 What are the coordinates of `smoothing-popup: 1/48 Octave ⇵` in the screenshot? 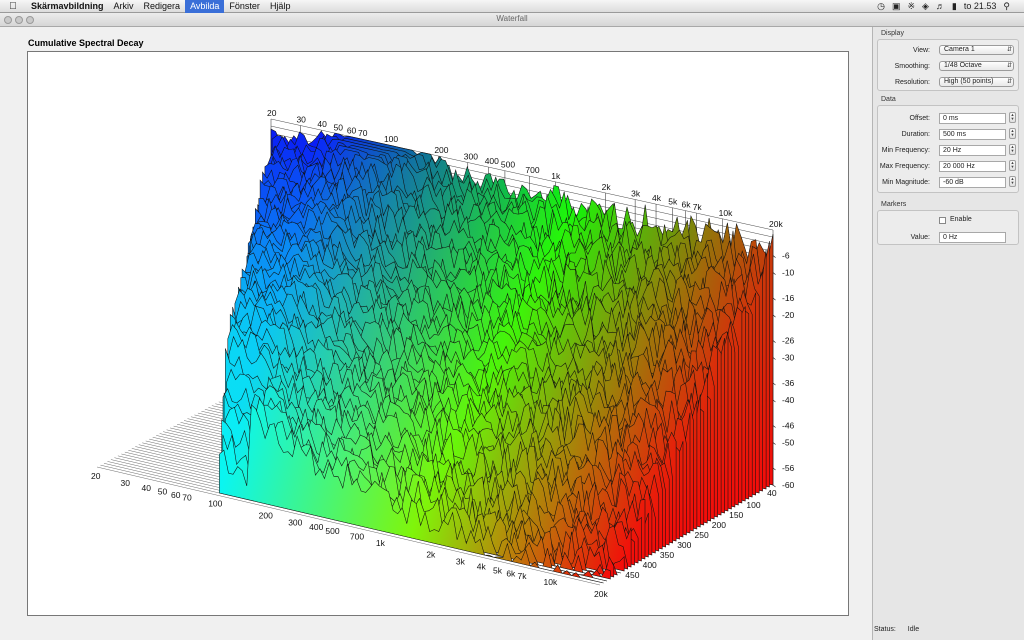 It's located at (976, 66).